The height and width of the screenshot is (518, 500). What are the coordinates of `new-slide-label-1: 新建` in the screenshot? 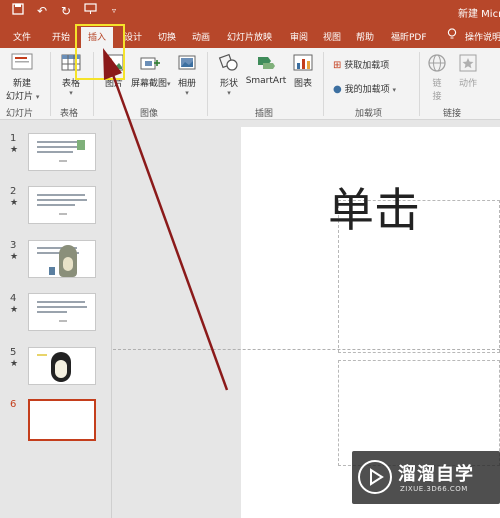 It's located at (21, 84).